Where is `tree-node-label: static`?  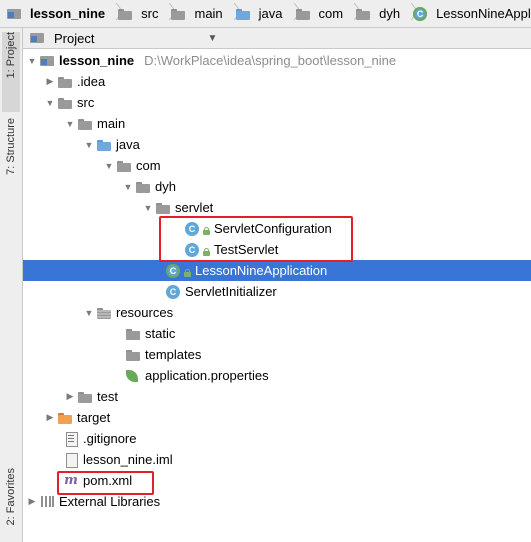
tree-node-label: static is located at coordinates (160, 333).